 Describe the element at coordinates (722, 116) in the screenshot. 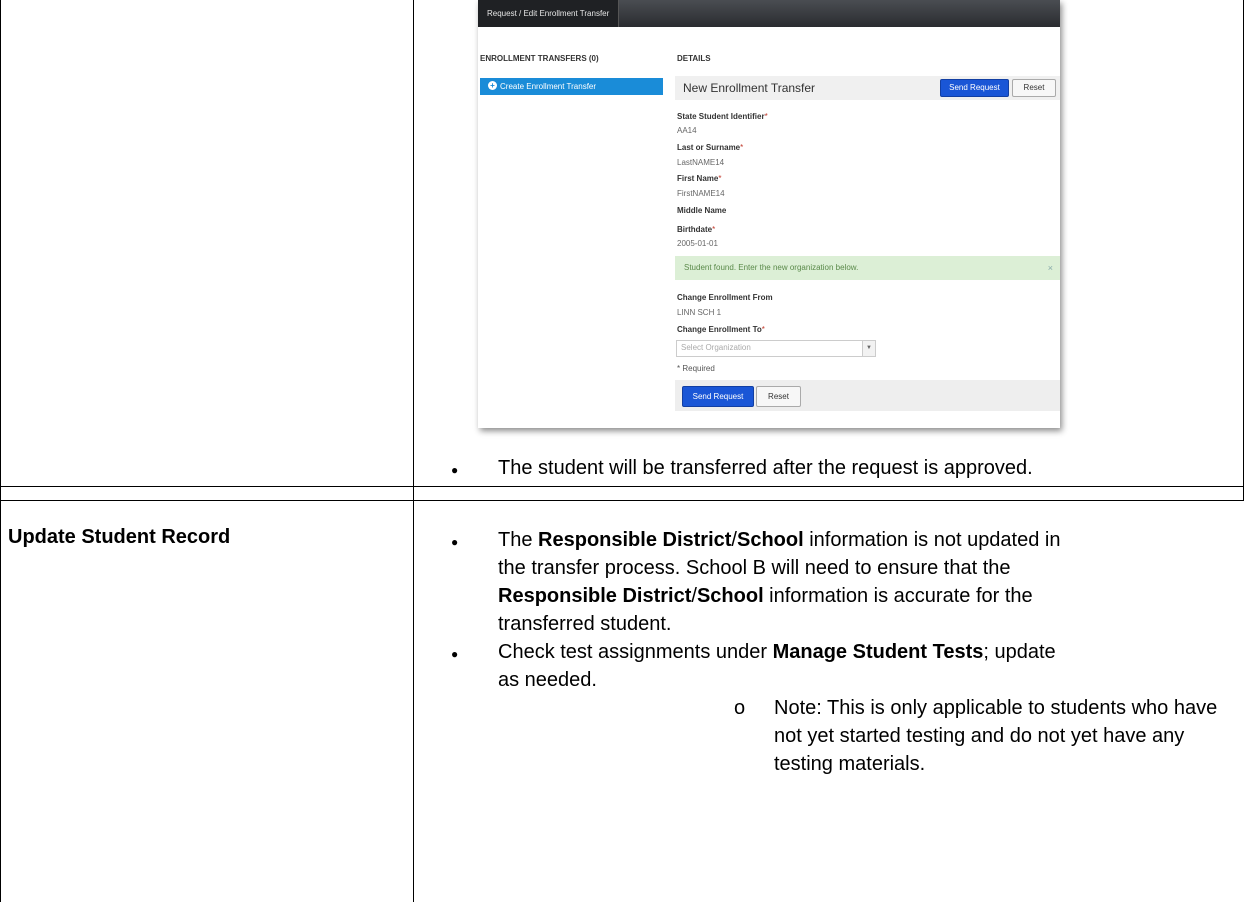

I see `ssid-label: State Student Identifier*` at that location.